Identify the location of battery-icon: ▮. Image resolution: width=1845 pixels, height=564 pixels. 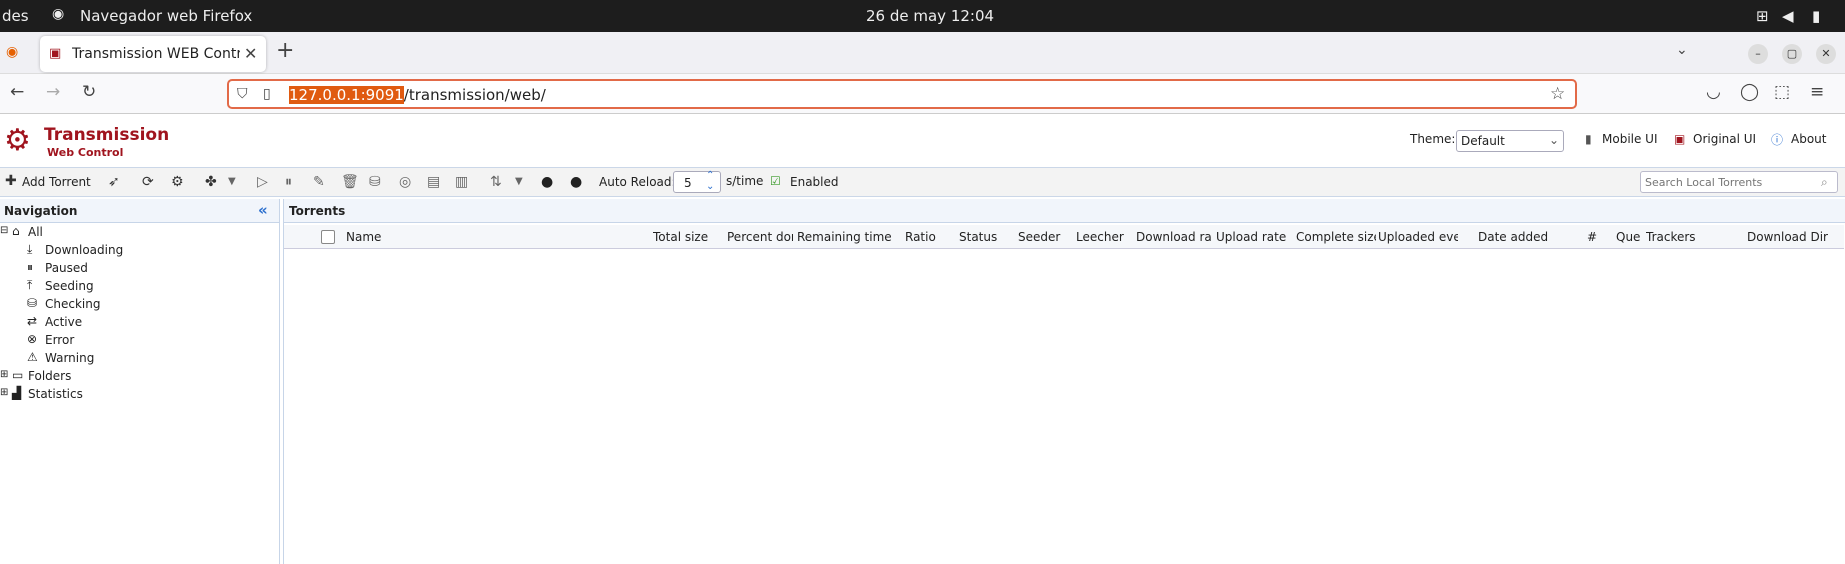
(1816, 16).